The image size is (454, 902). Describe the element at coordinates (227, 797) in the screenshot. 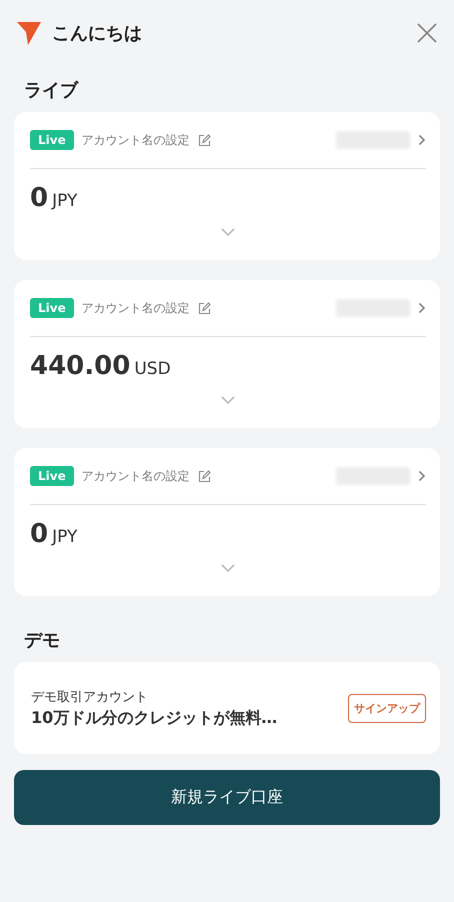

I see `new-live-account-button: 新規ライブ口座` at that location.